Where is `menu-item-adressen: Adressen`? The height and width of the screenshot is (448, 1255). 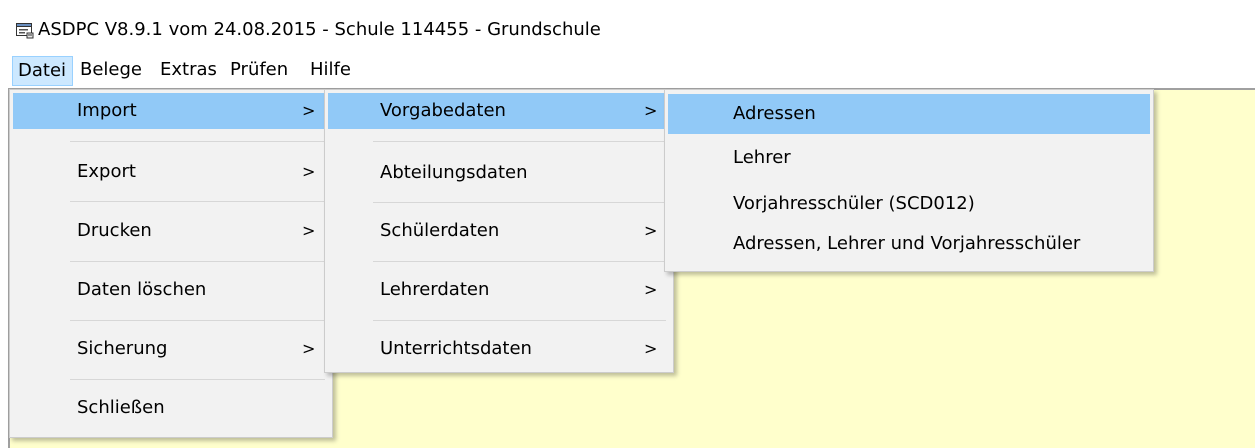 menu-item-adressen: Adressen is located at coordinates (909, 114).